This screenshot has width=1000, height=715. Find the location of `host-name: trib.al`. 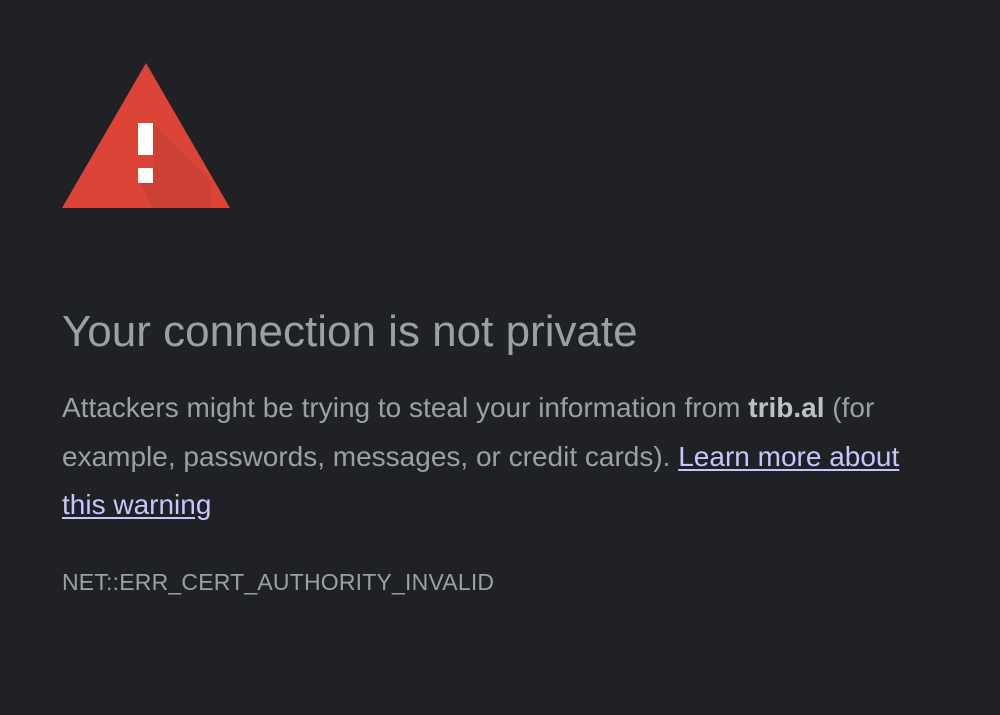

host-name: trib.al is located at coordinates (786, 407).